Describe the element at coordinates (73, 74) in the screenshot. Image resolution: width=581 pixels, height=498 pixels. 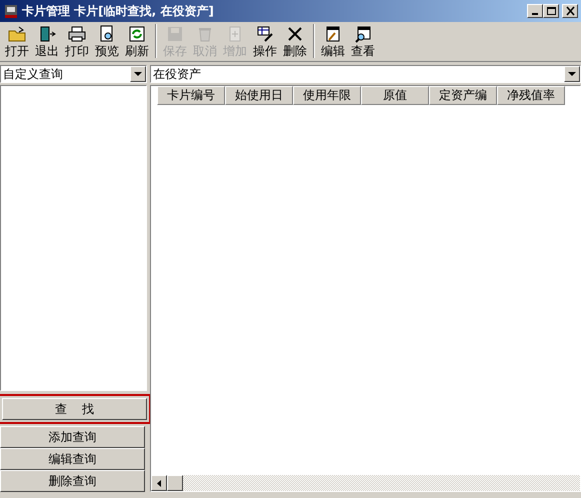
I see `query-dropdown: 自定义查询` at that location.